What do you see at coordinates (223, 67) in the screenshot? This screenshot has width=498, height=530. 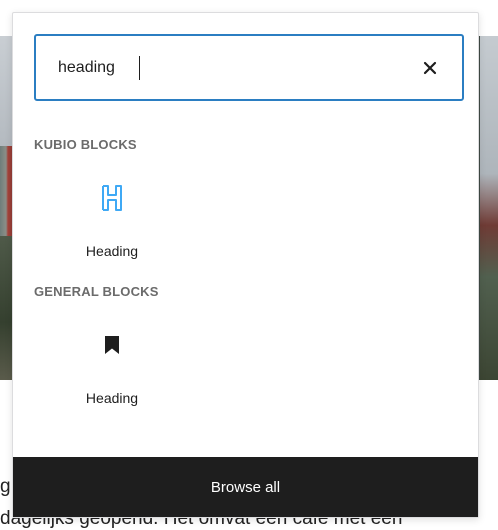 I see `search-input` at bounding box center [223, 67].